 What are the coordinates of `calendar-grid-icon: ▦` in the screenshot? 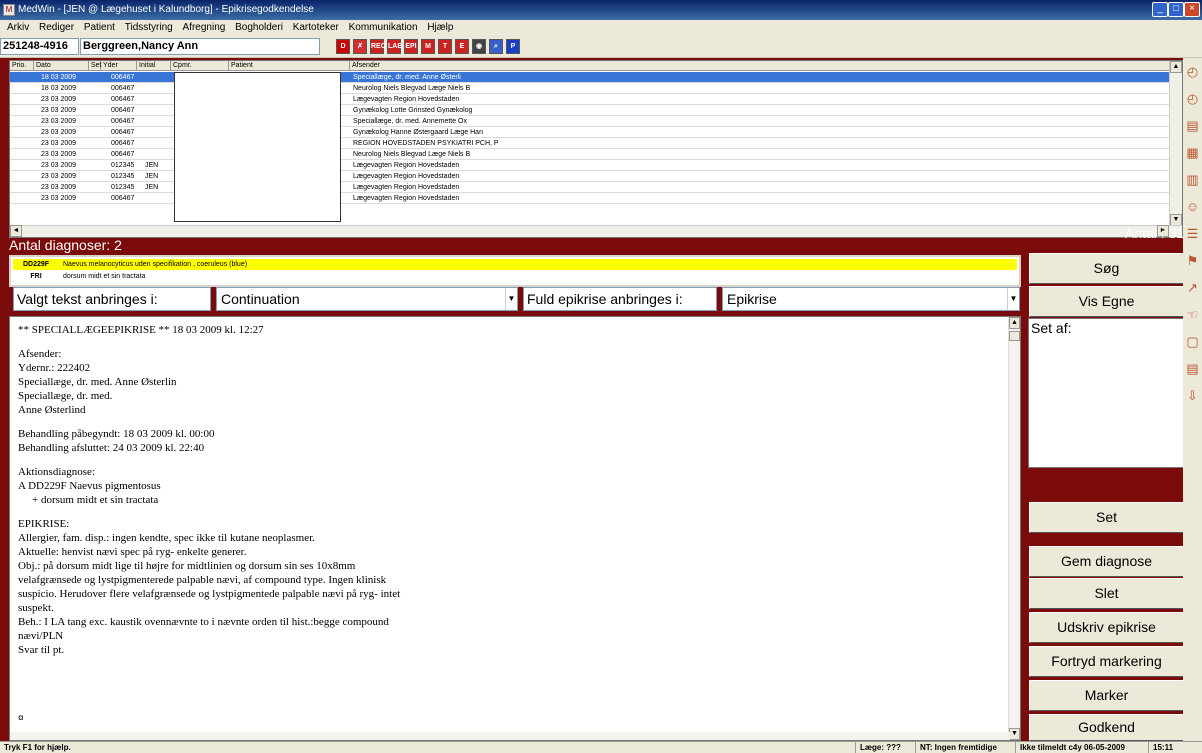 It's located at (1192, 153).